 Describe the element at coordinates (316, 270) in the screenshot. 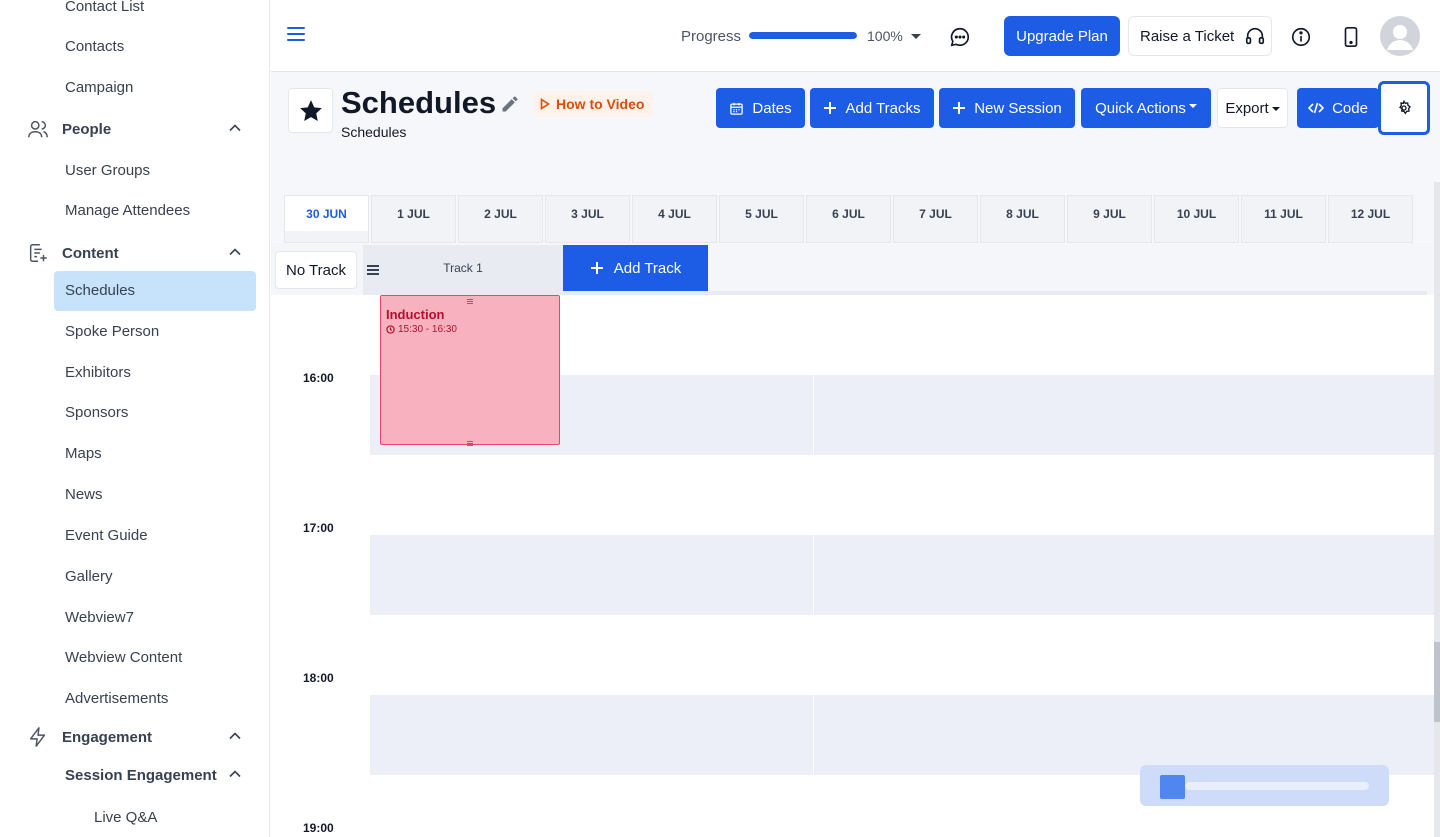

I see `no-track-button: No Track` at that location.